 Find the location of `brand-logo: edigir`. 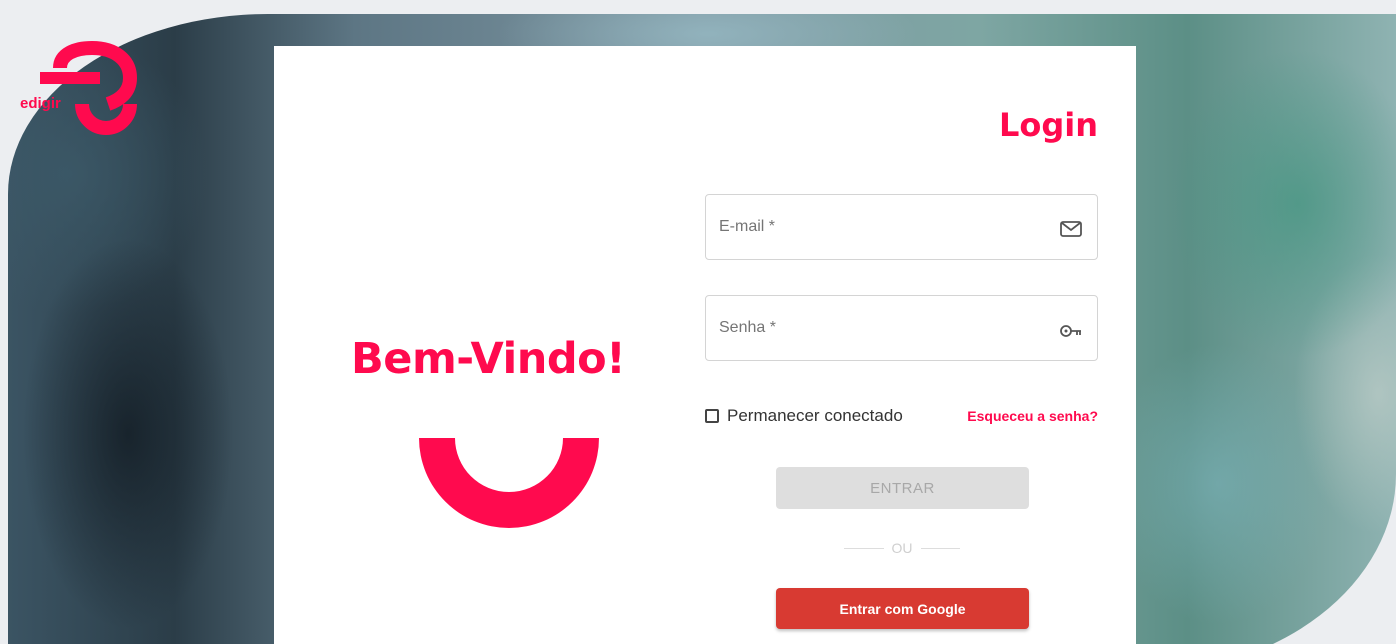

brand-logo: edigir is located at coordinates (80, 90).